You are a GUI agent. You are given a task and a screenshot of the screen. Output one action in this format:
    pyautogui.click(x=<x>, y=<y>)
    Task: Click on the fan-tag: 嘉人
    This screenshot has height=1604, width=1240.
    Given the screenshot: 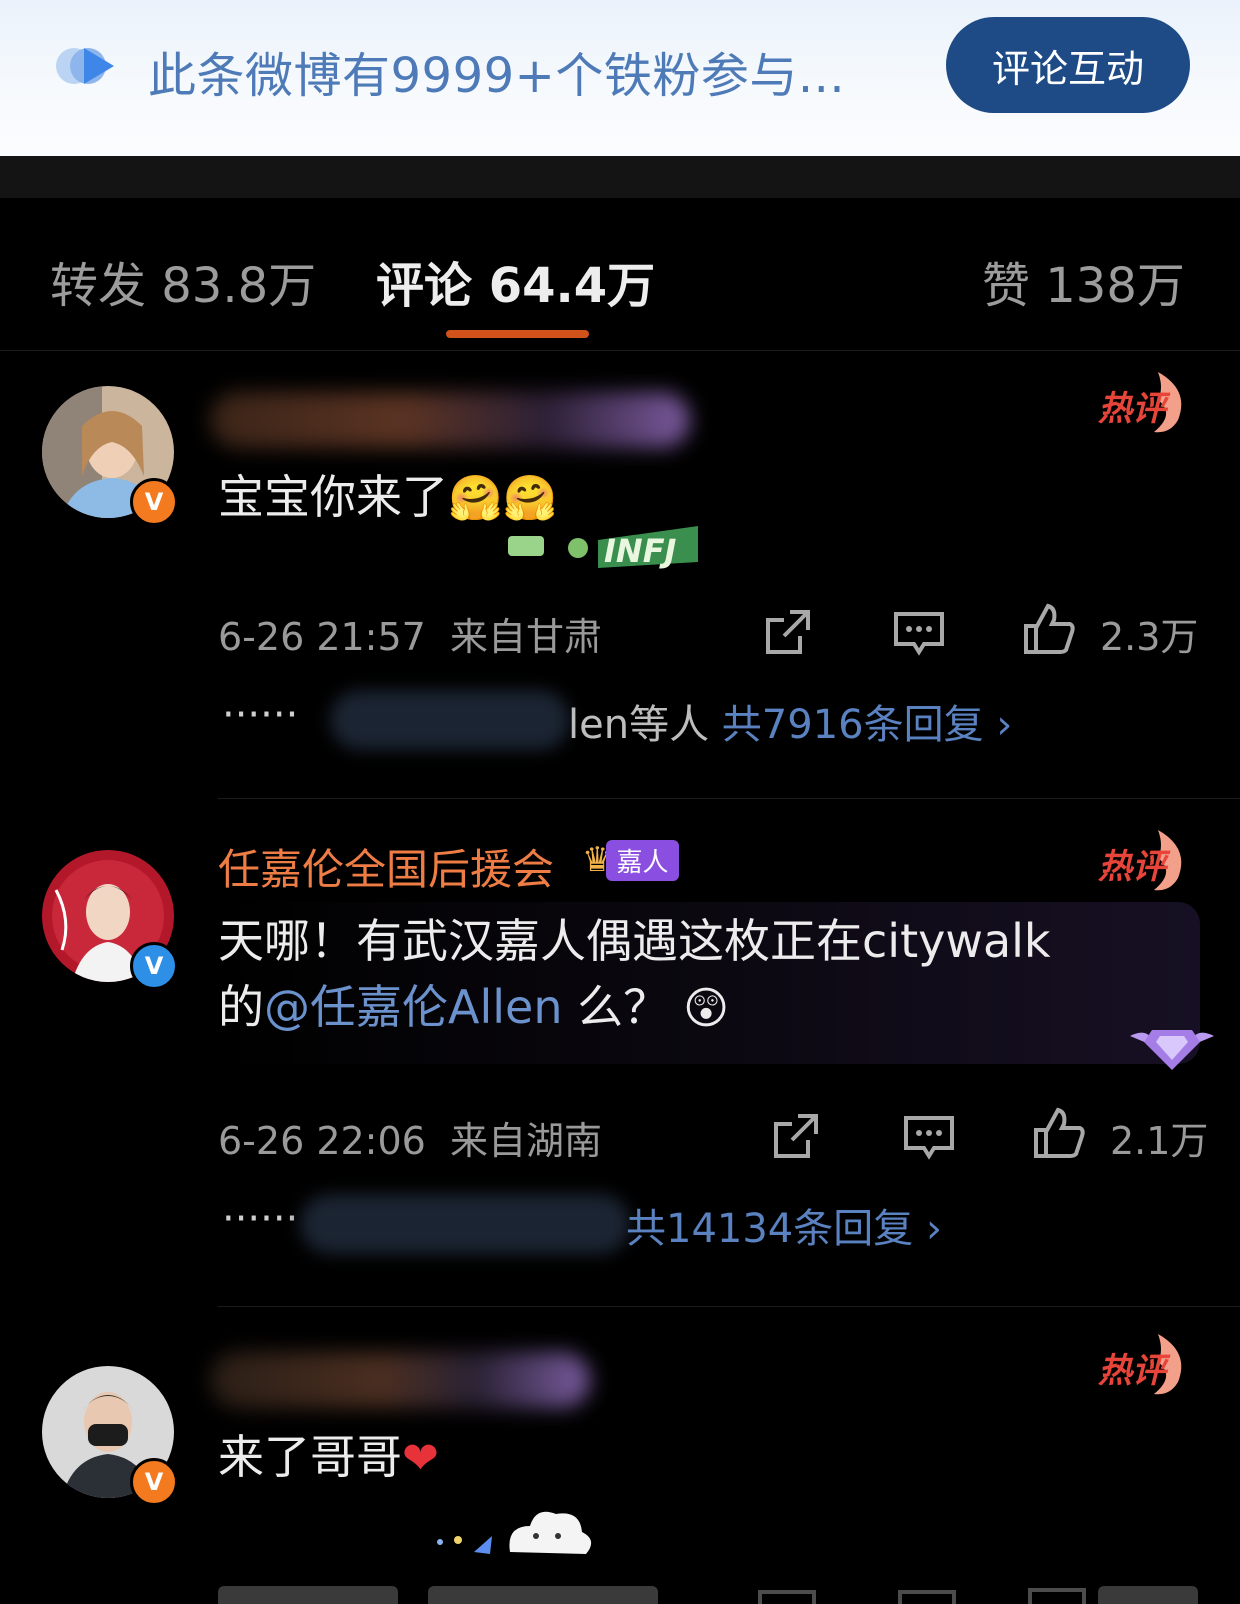 What is the action you would take?
    pyautogui.click(x=642, y=860)
    